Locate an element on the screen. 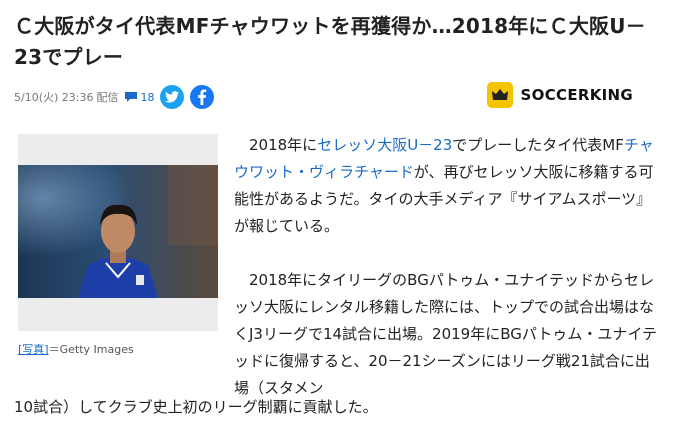 The height and width of the screenshot is (424, 673). photo-caption: [写真]＝Getty Images is located at coordinates (76, 349).